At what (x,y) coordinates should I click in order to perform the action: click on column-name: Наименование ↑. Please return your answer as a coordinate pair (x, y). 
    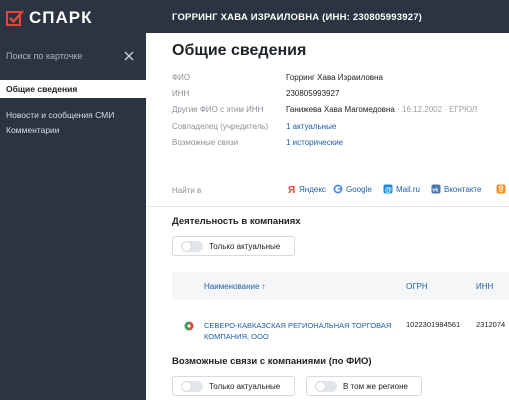
    Looking at the image, I should click on (235, 286).